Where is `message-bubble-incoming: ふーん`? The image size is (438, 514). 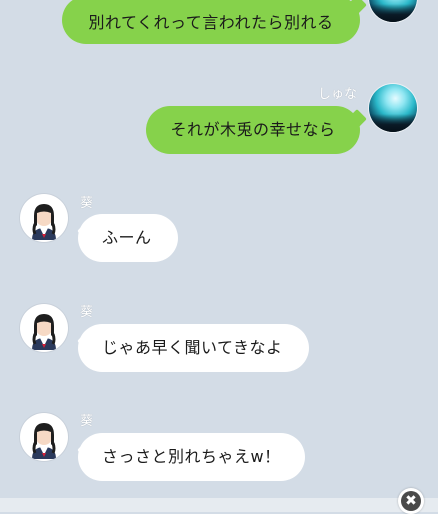 message-bubble-incoming: ふーん is located at coordinates (128, 238).